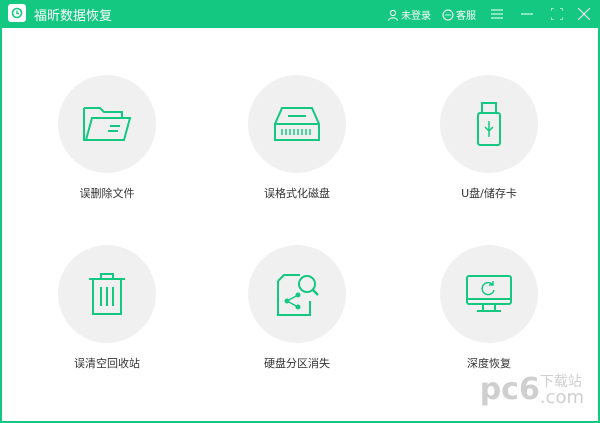 Image resolution: width=600 pixels, height=423 pixels. I want to click on card-formatted-disk: 误格式化磁盘, so click(297, 138).